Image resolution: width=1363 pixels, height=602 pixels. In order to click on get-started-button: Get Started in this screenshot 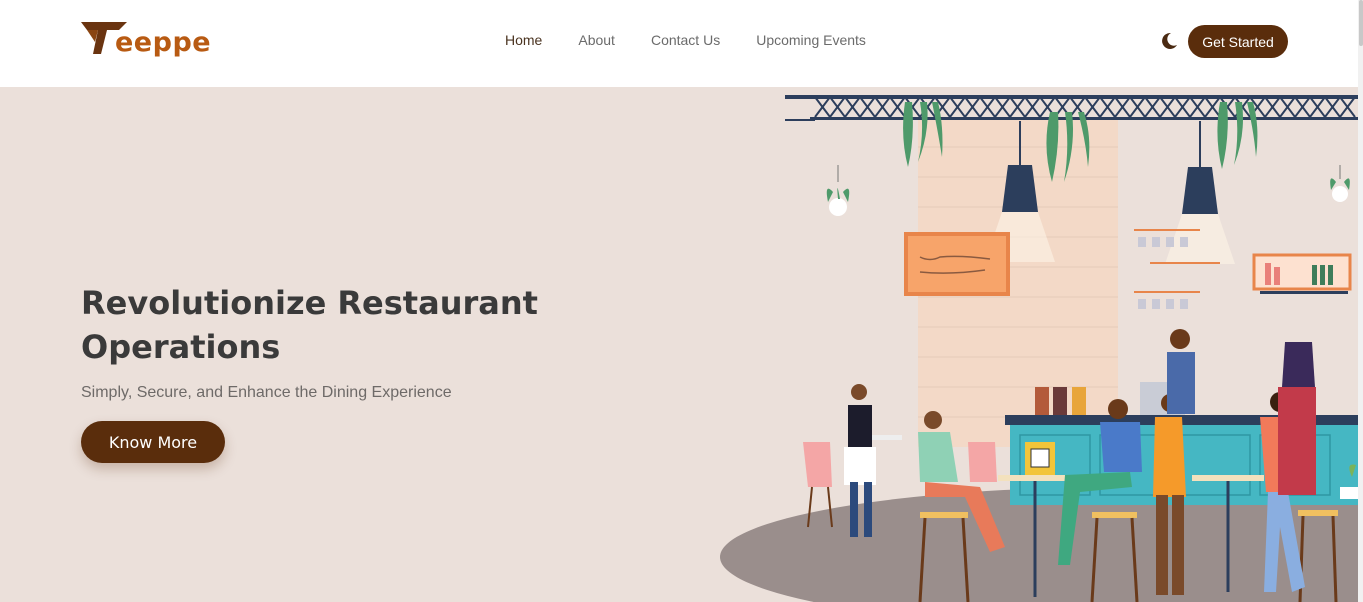, I will do `click(1238, 41)`.